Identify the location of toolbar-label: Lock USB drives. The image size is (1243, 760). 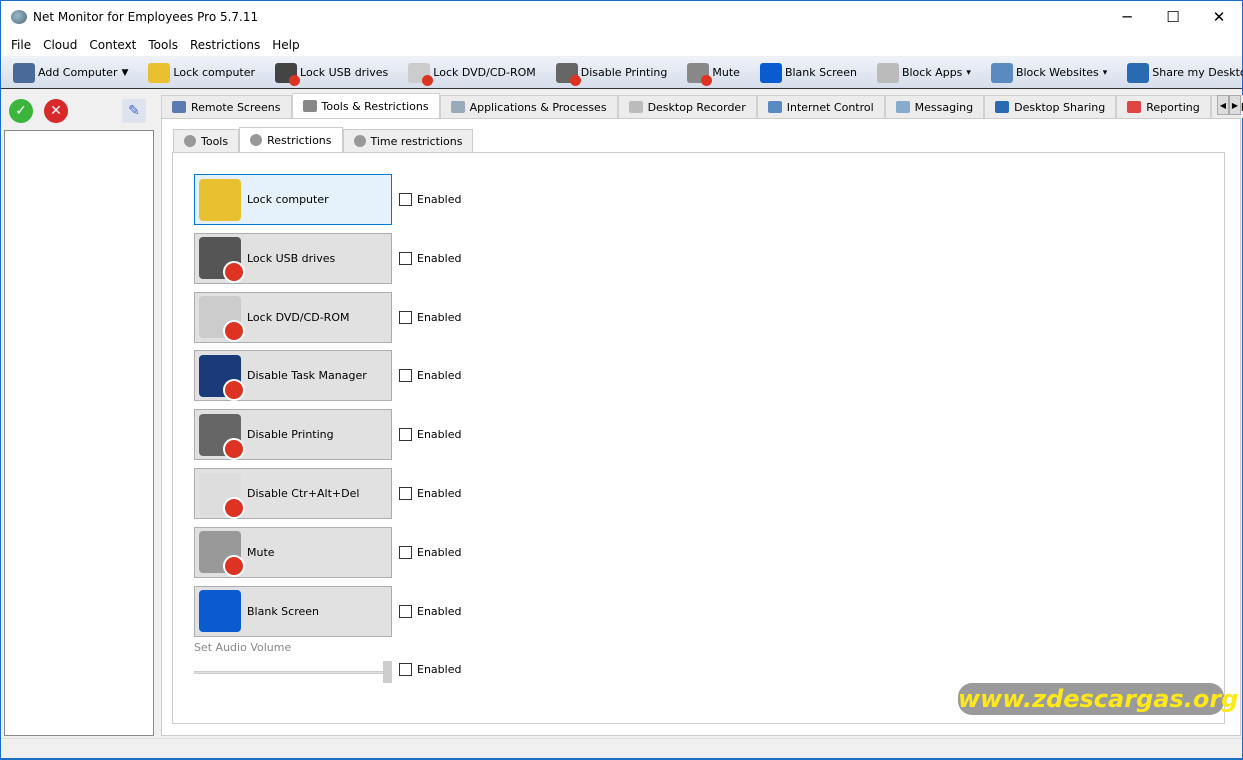
(344, 72).